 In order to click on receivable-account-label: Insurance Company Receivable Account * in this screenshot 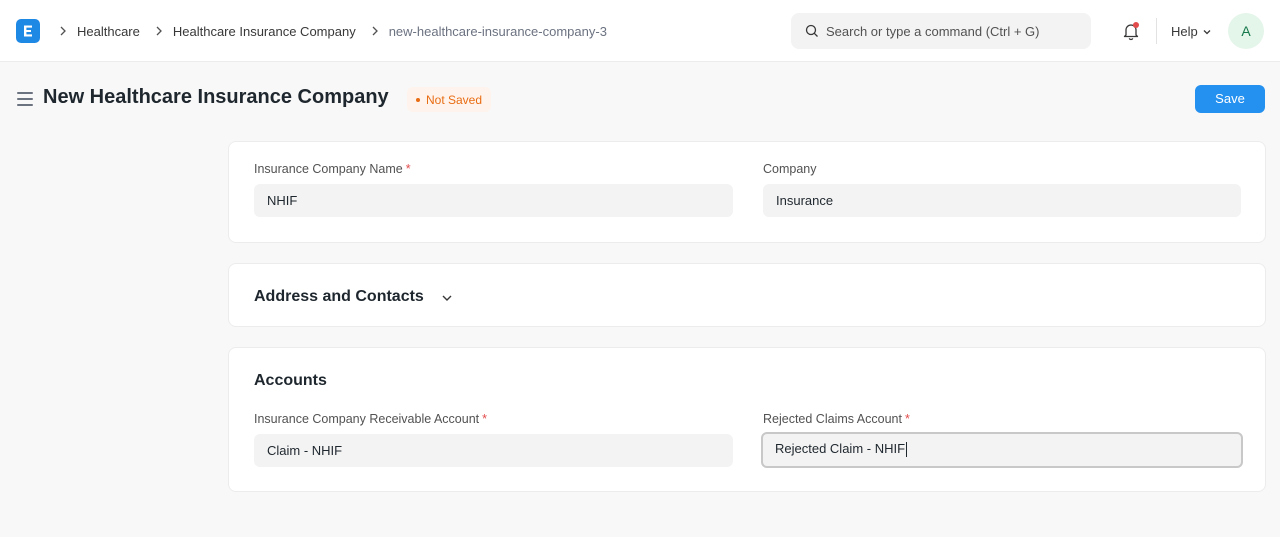, I will do `click(370, 419)`.